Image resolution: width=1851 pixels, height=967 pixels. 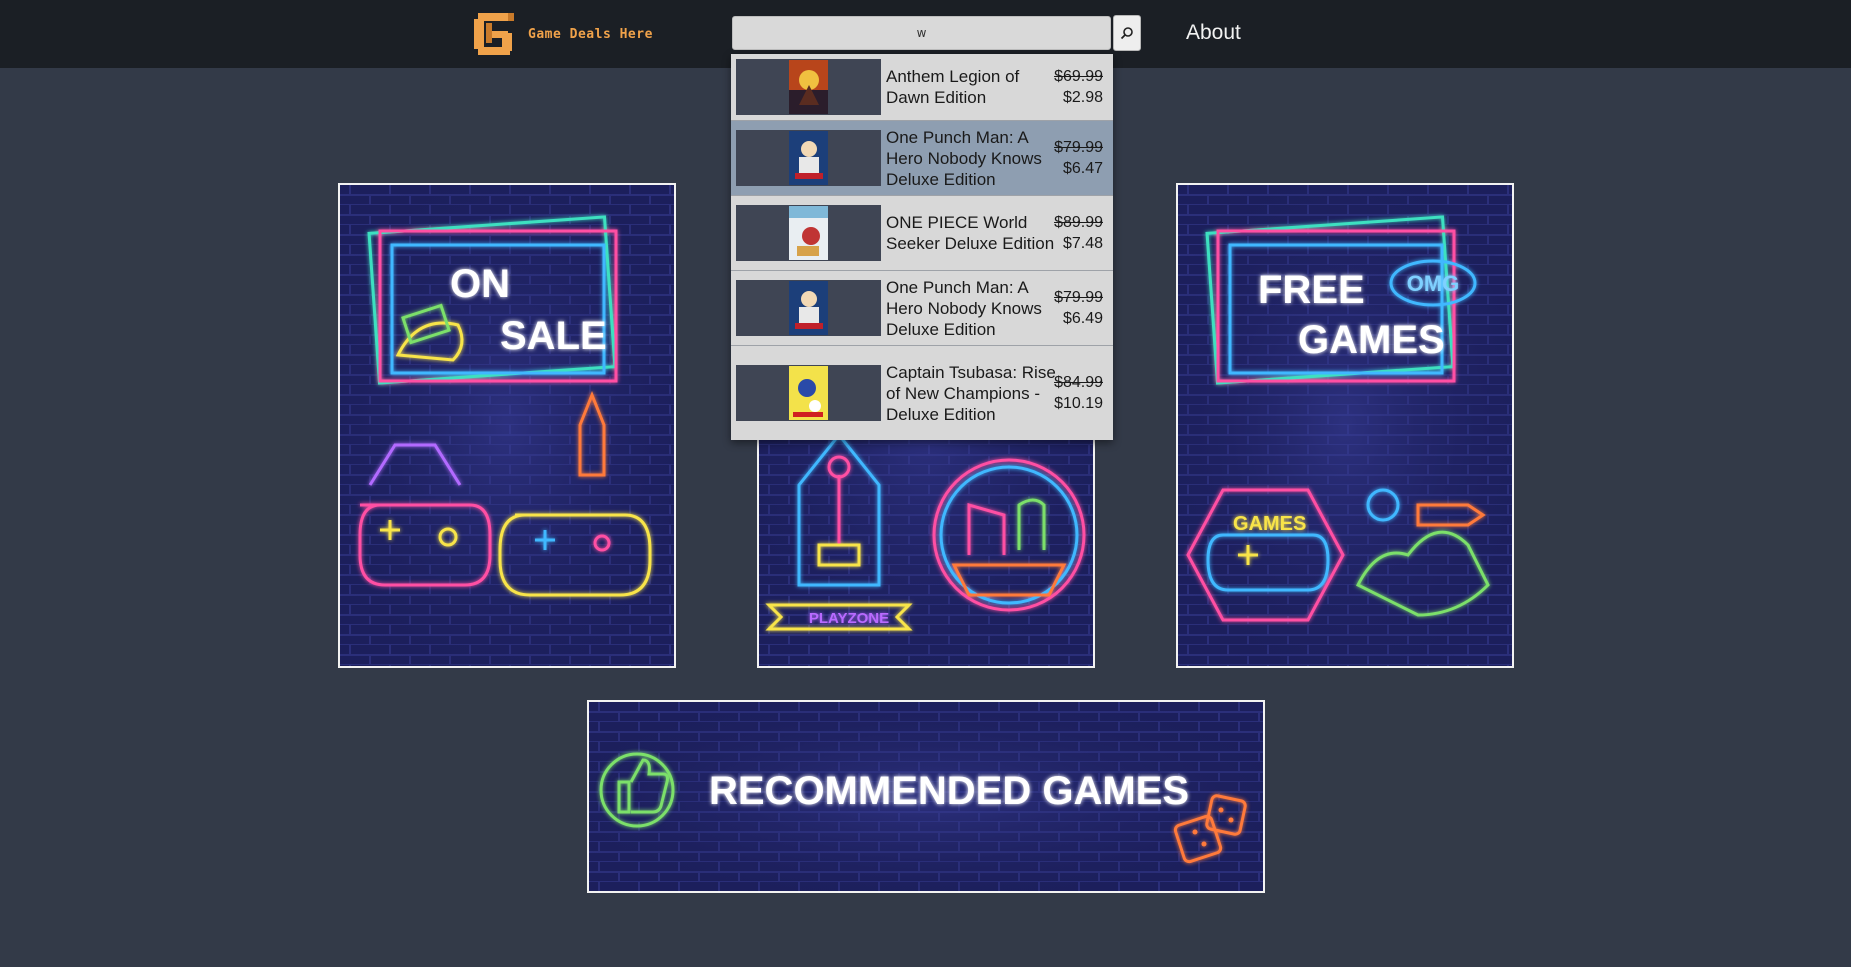 What do you see at coordinates (507, 425) in the screenshot?
I see `on-sale-banner: ON SALE` at bounding box center [507, 425].